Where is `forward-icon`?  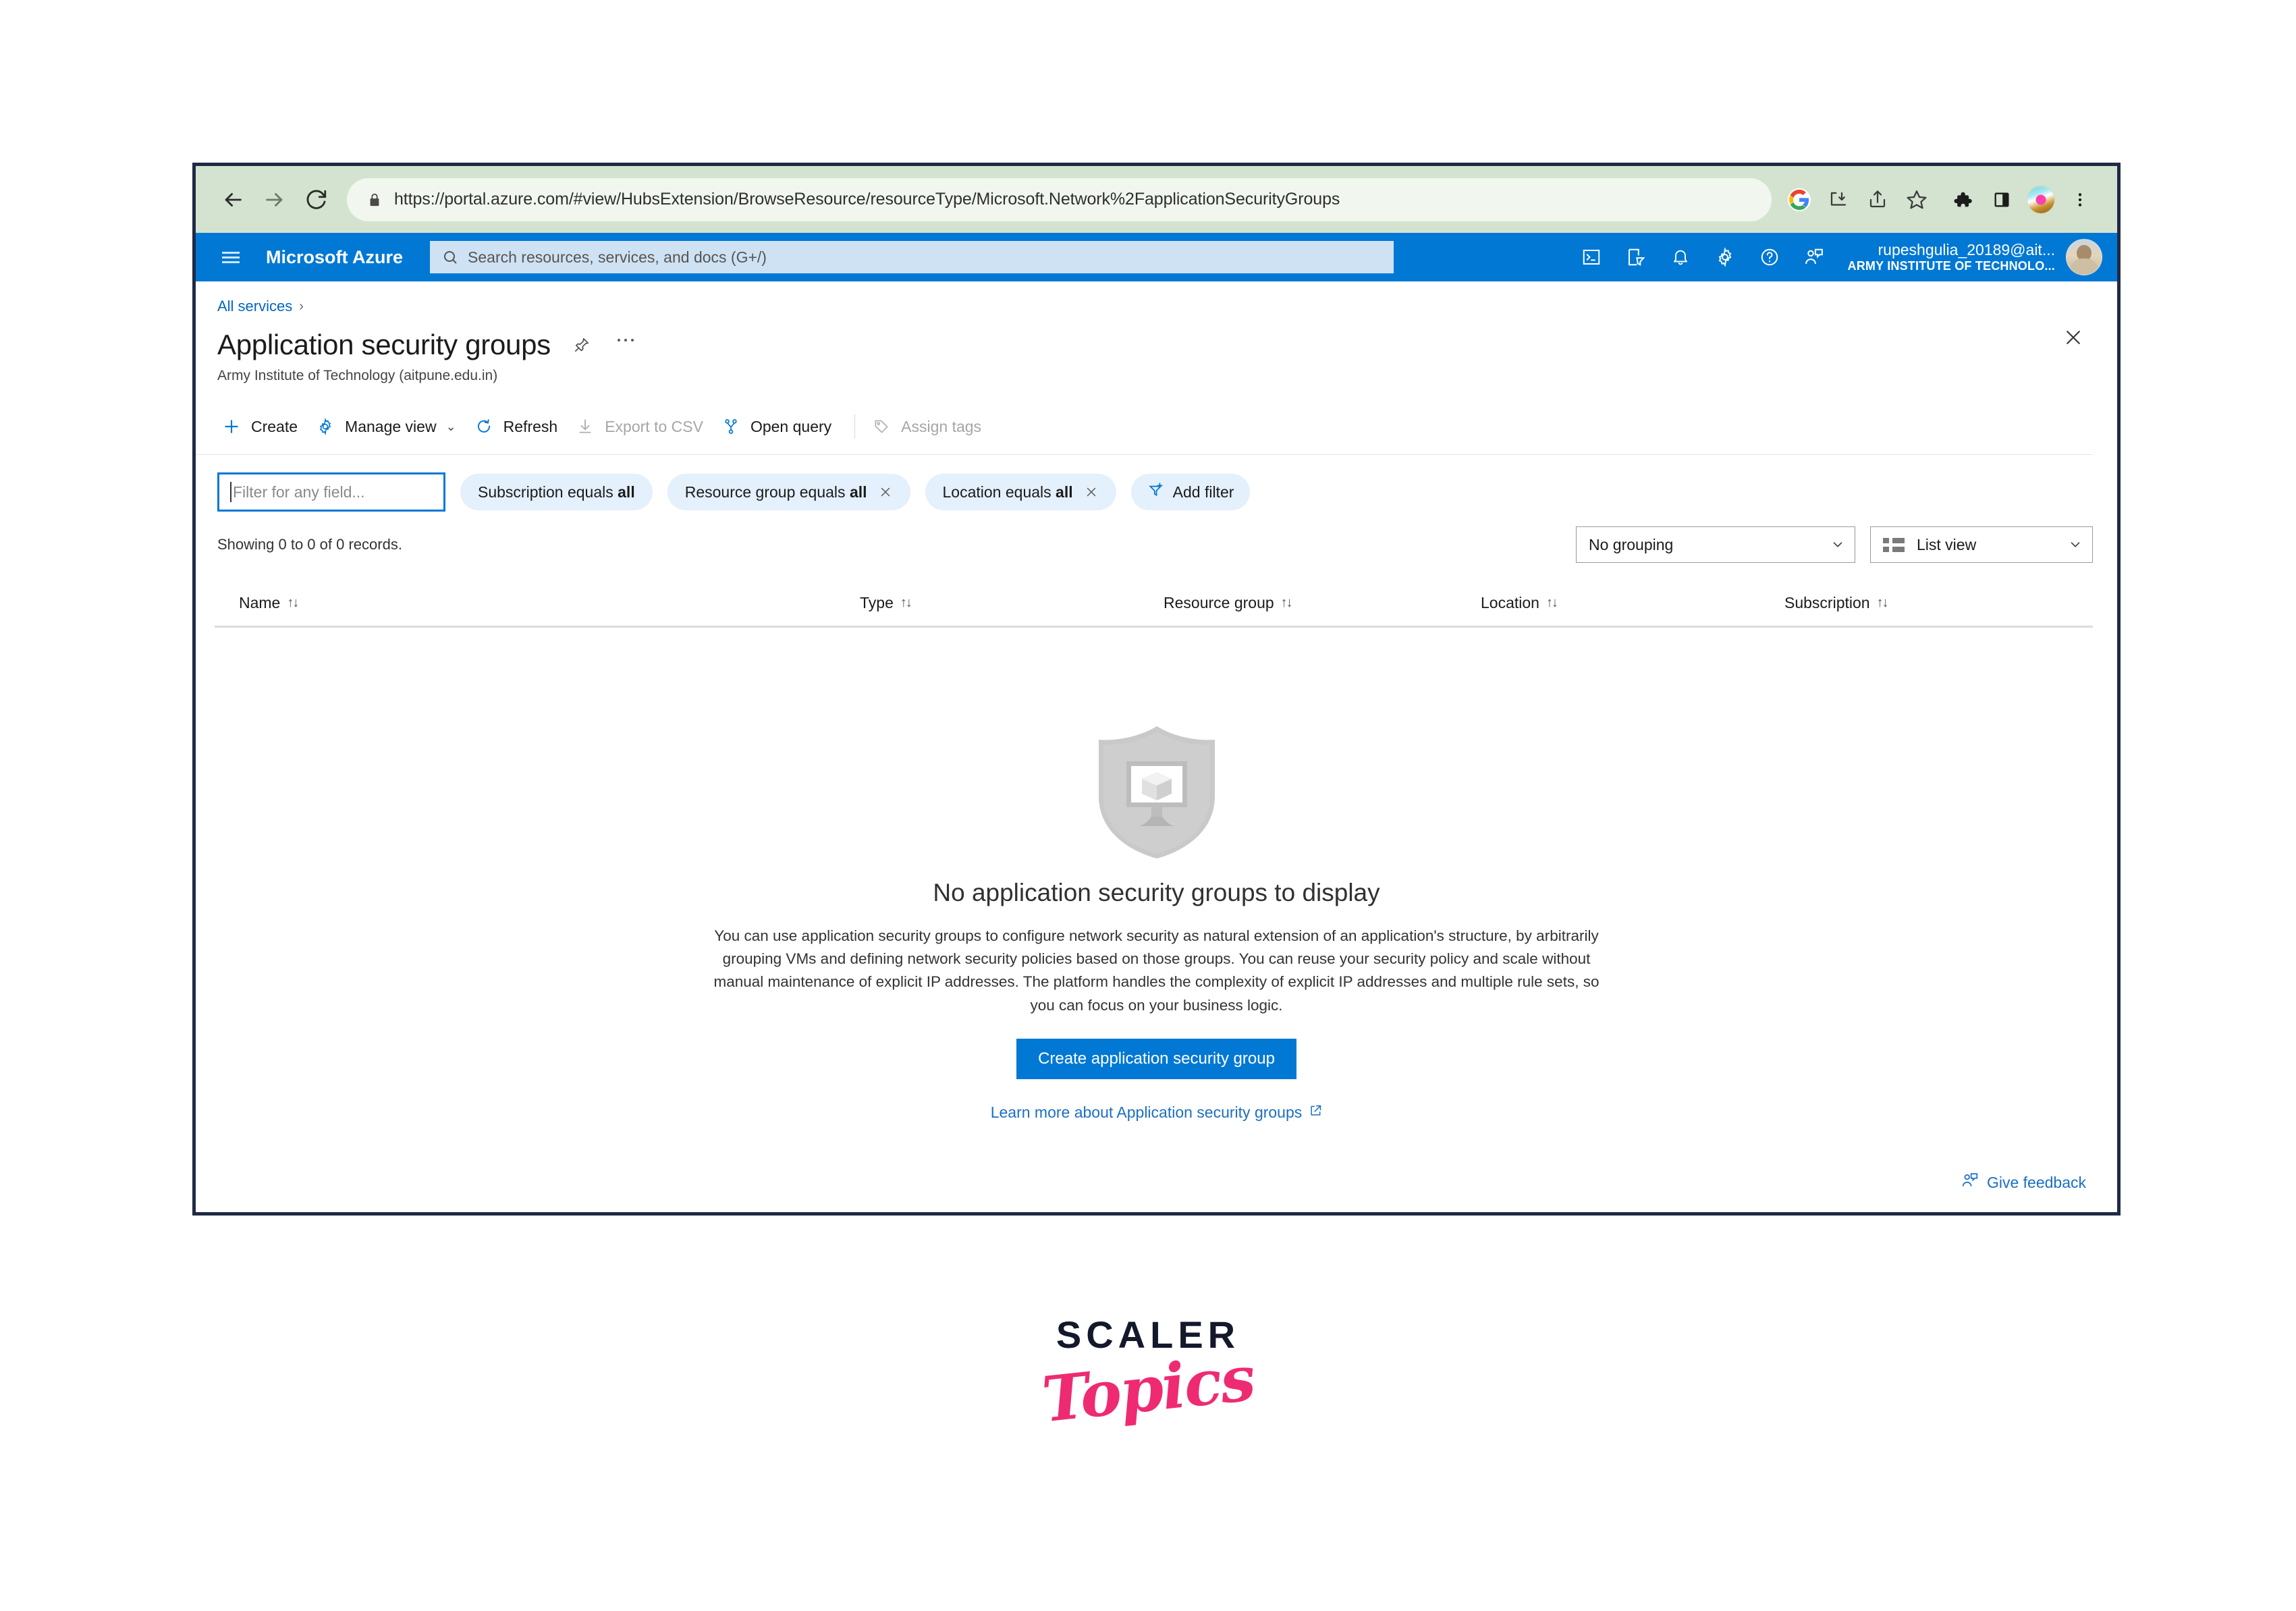
forward-icon is located at coordinates (275, 200).